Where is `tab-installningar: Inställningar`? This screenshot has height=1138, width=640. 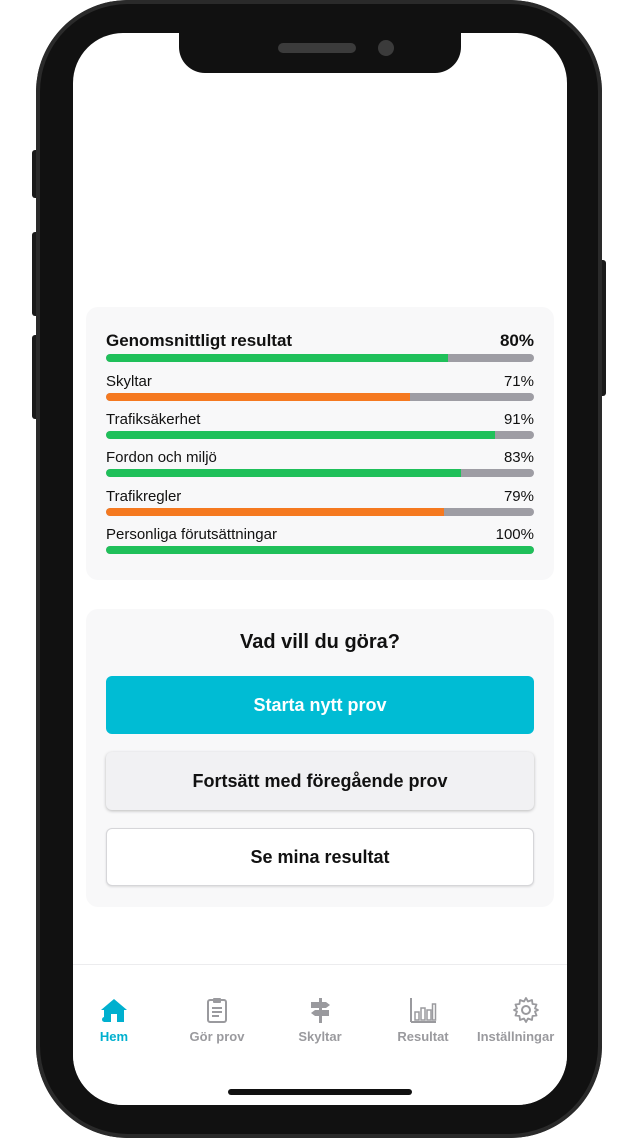 tab-installningar: Inställningar is located at coordinates (522, 1019).